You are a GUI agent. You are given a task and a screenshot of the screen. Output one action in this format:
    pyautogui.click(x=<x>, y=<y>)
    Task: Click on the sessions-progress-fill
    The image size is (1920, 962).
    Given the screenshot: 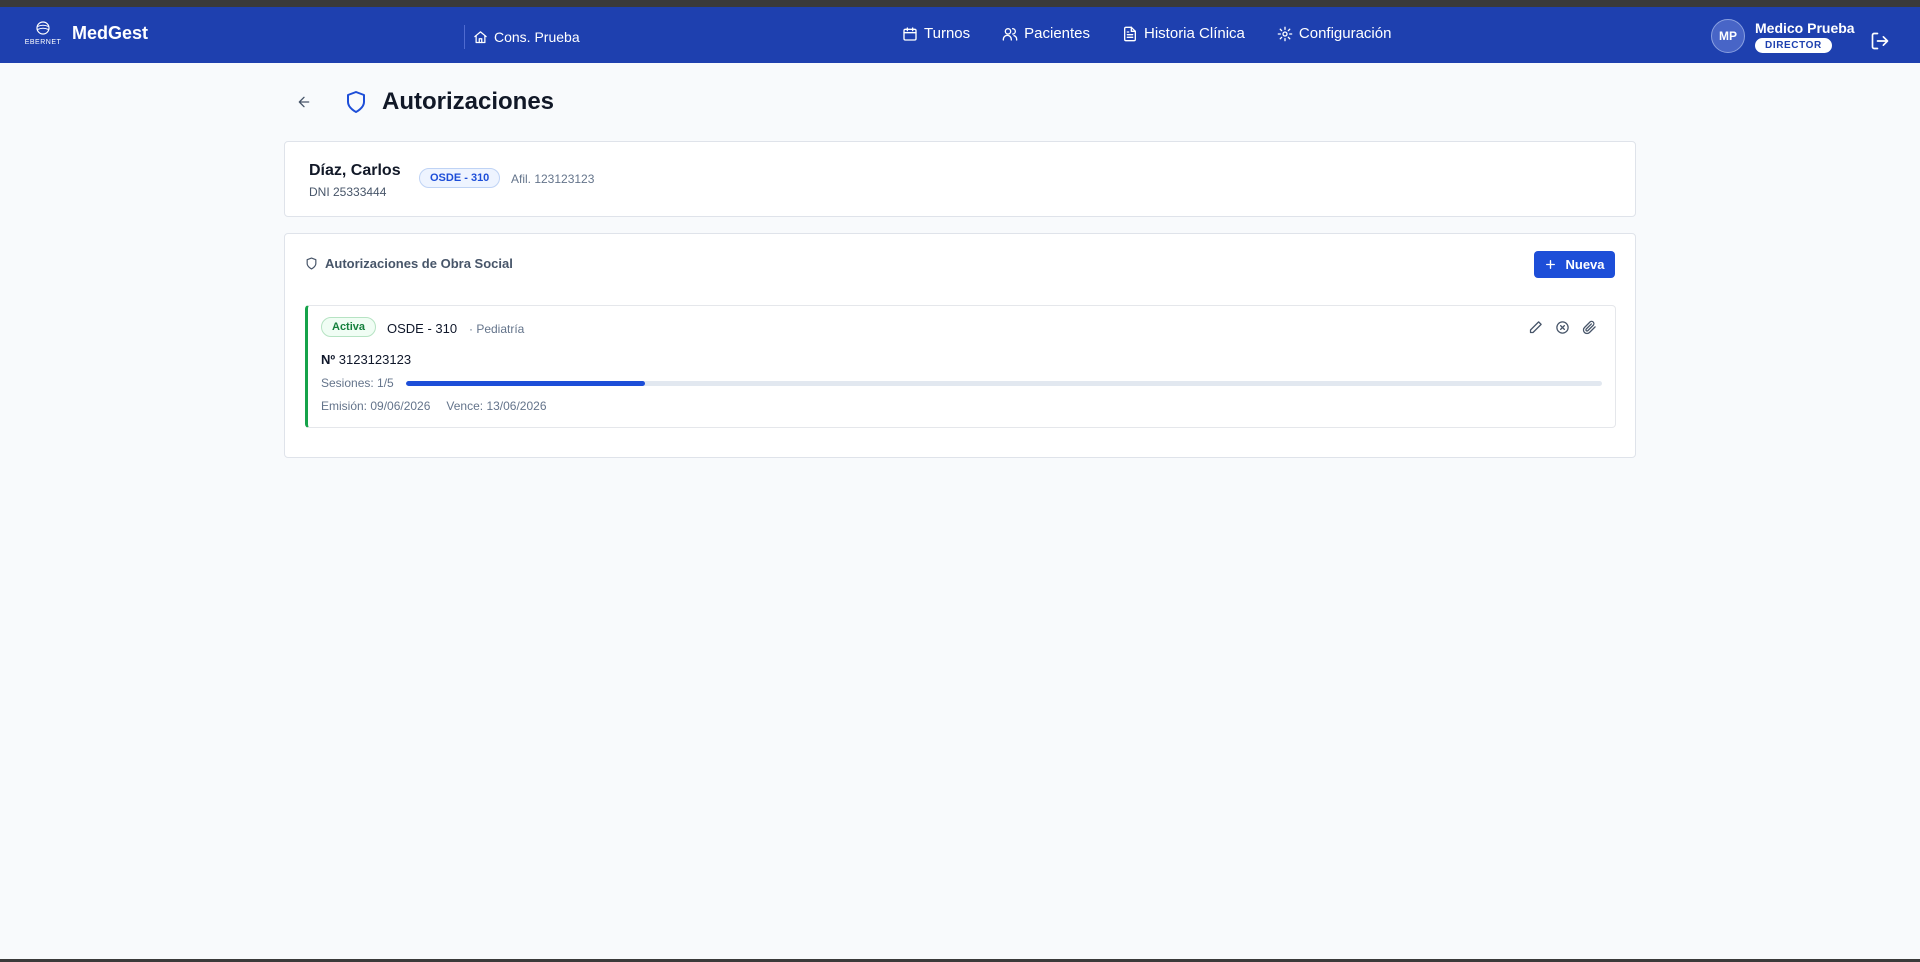 What is the action you would take?
    pyautogui.click(x=526, y=383)
    